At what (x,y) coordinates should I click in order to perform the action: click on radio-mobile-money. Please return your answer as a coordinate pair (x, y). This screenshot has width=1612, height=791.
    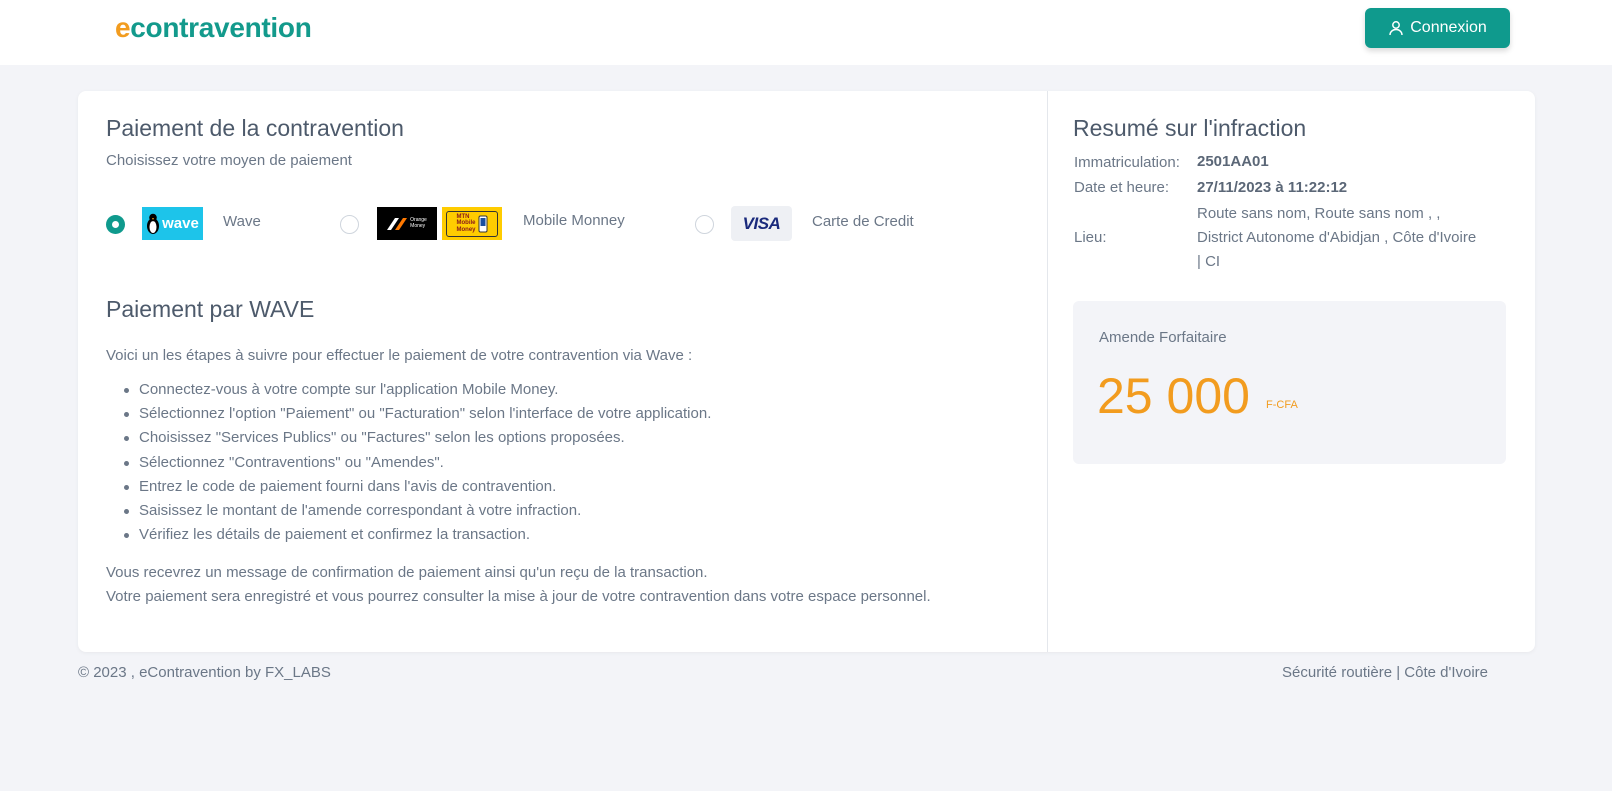
    Looking at the image, I should click on (349, 224).